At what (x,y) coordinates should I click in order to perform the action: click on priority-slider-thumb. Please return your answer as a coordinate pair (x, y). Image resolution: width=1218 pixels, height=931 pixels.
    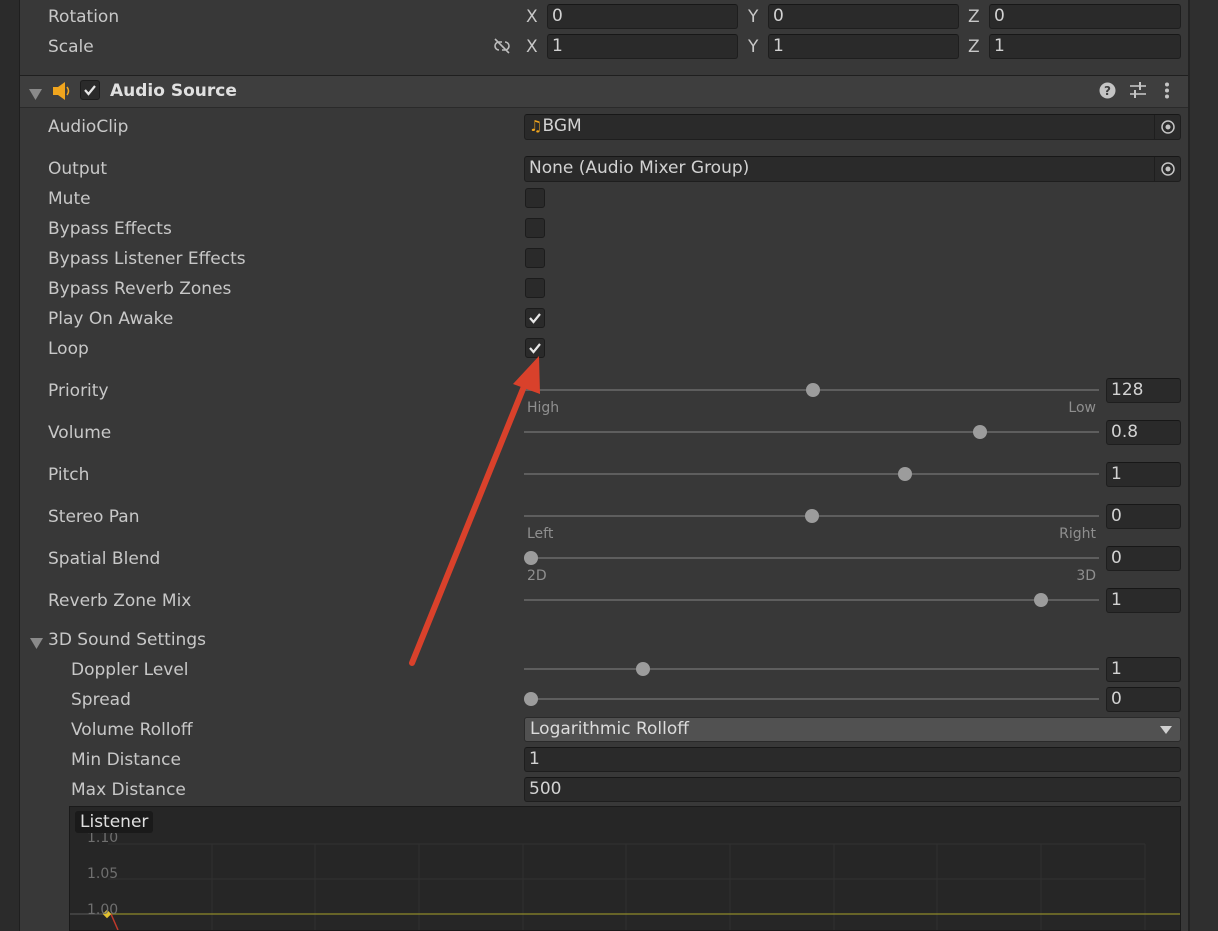
    Looking at the image, I should click on (812, 390).